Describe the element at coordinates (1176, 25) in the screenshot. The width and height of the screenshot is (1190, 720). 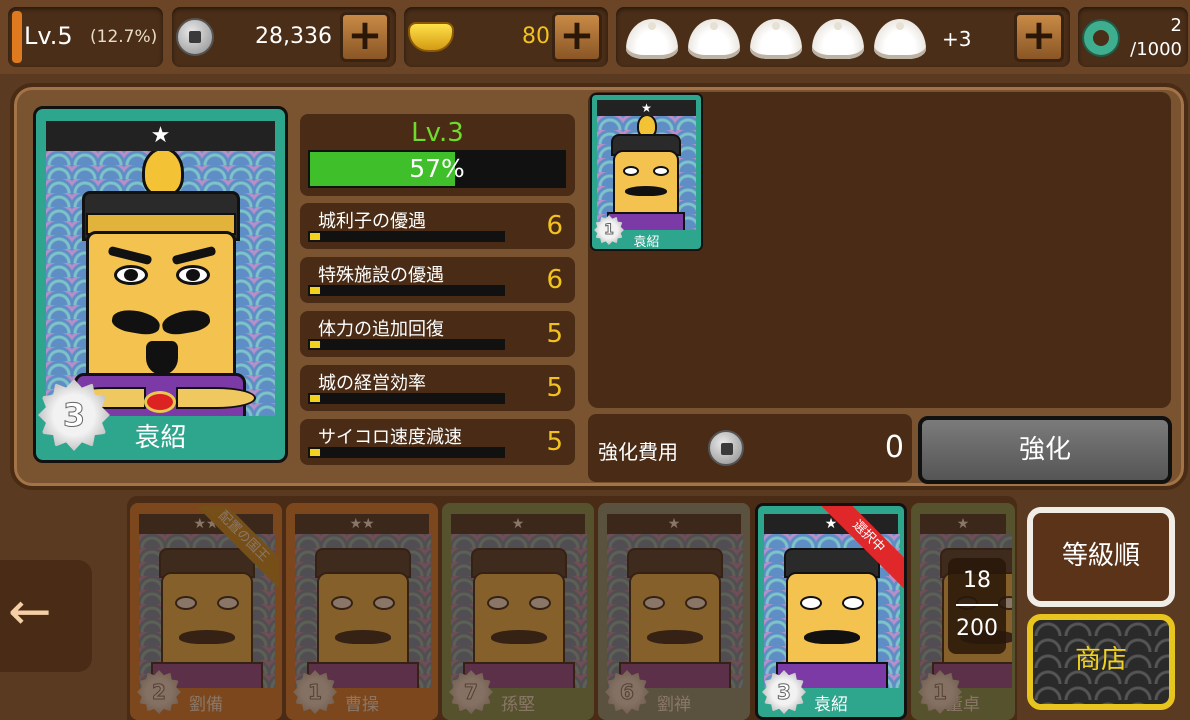
I see `jade-count: 2` at that location.